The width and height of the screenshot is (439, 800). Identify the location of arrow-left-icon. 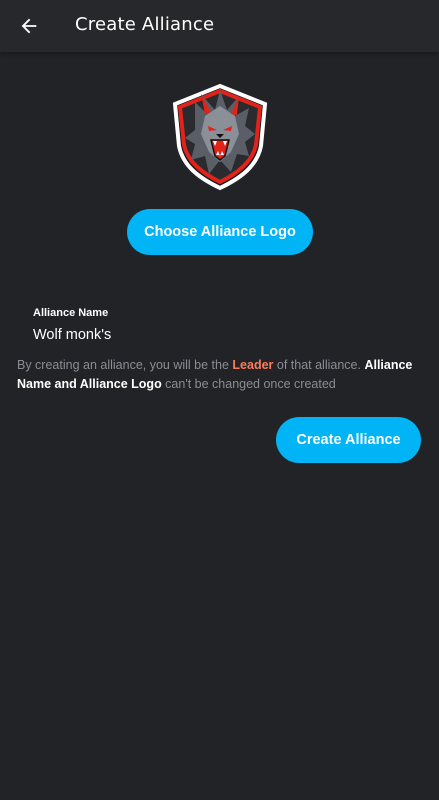
(29, 26).